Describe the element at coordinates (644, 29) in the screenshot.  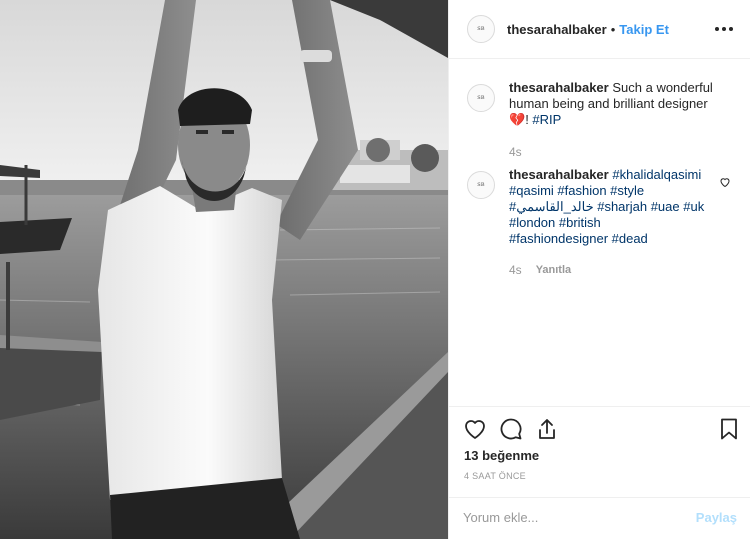
I see `follow-button: Takip Et` at that location.